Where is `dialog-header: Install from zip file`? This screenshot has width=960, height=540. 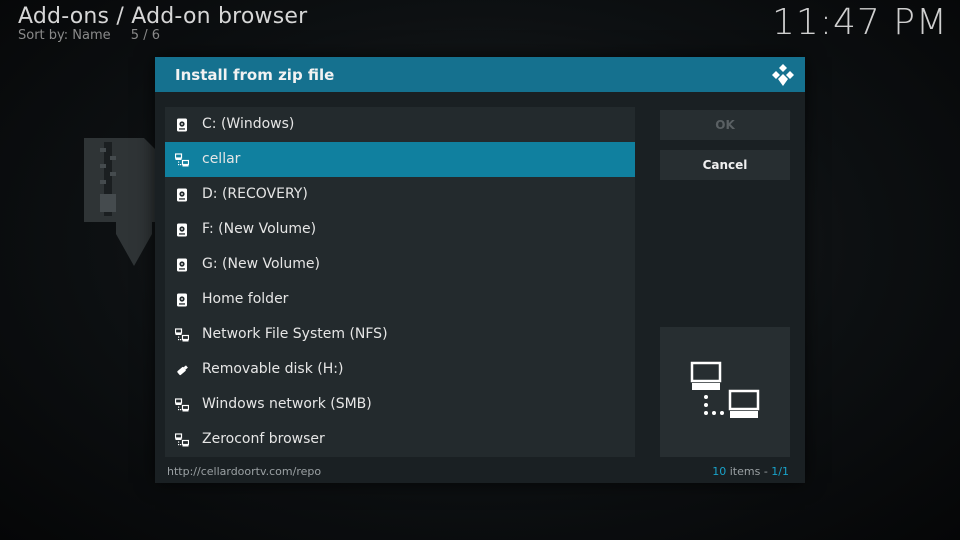 dialog-header: Install from zip file is located at coordinates (480, 74).